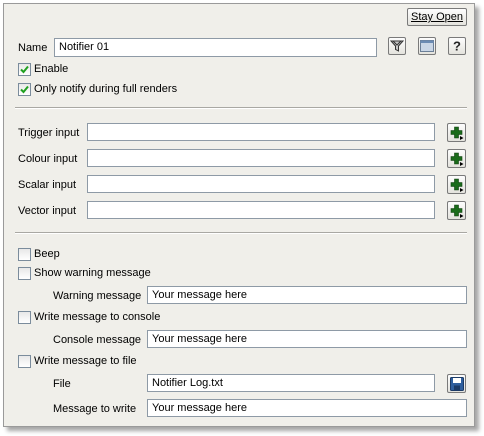 Image resolution: width=484 pixels, height=436 pixels. I want to click on full-renders-checkbox, so click(24, 89).